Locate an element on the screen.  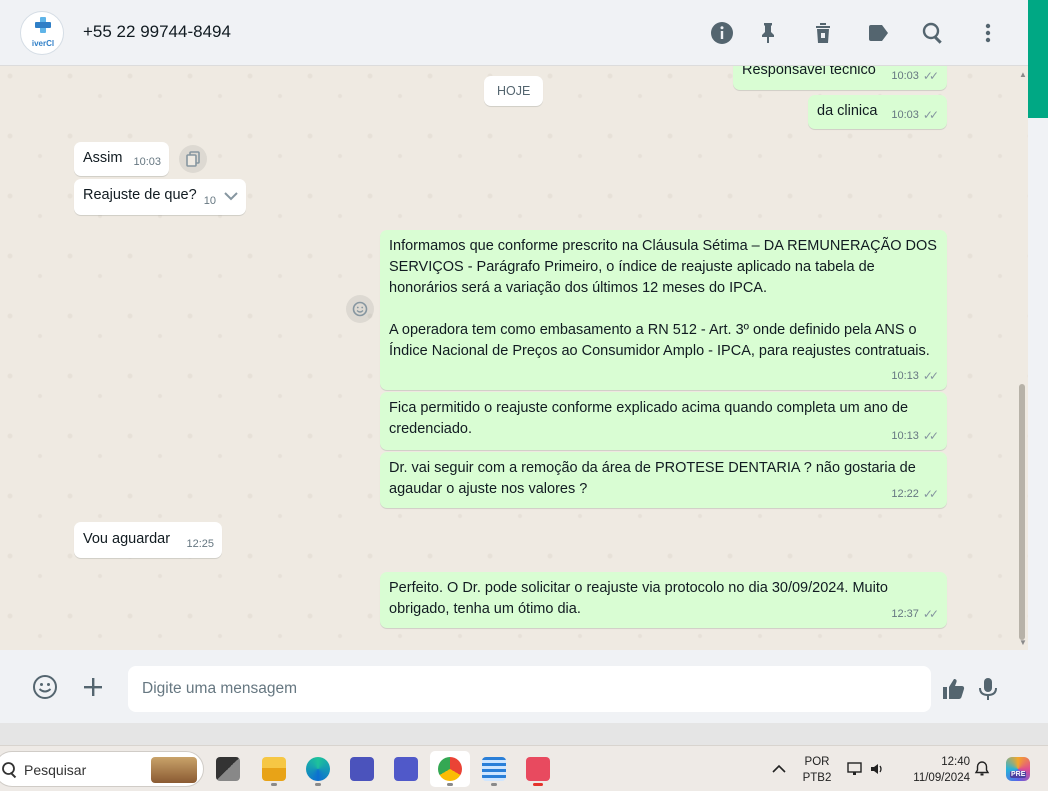
notepad-icon is located at coordinates (494, 769).